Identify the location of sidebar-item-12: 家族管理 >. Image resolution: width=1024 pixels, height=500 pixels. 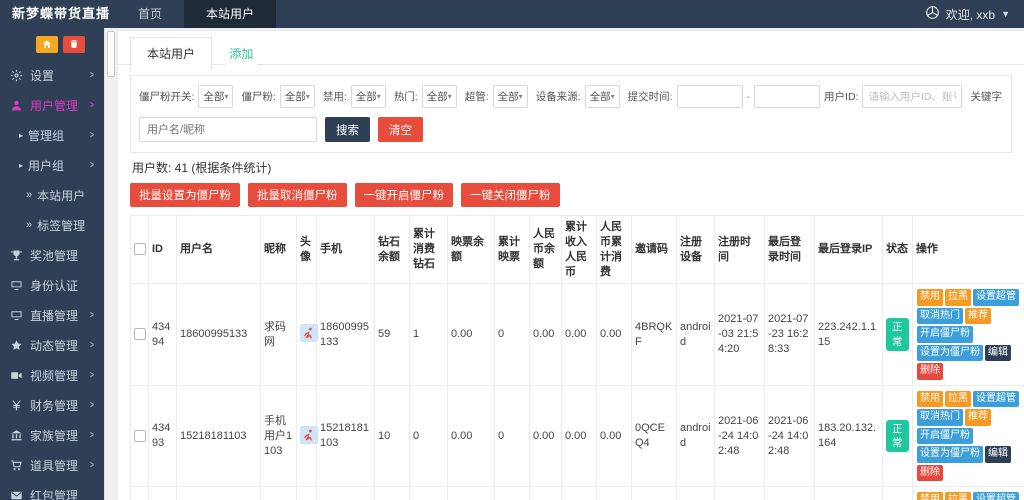
(52, 435).